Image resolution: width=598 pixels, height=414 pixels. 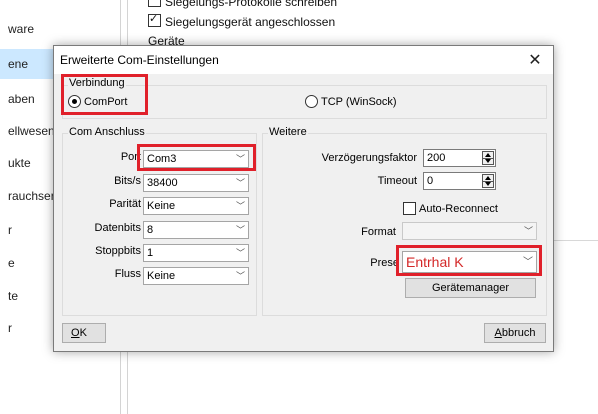 I want to click on format-label: Format, so click(x=378, y=232).